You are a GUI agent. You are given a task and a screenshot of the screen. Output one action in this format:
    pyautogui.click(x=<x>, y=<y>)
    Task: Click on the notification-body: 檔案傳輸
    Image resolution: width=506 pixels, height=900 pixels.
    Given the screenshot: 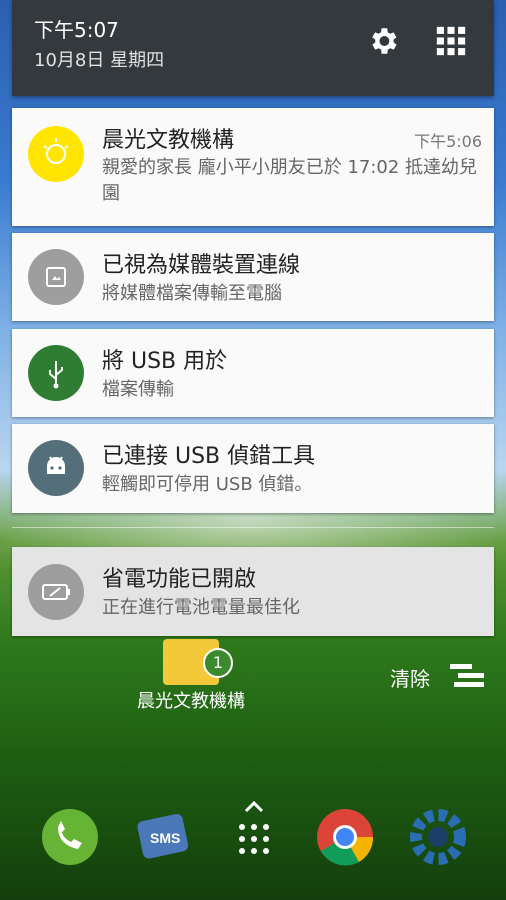 What is the action you would take?
    pyautogui.click(x=138, y=389)
    